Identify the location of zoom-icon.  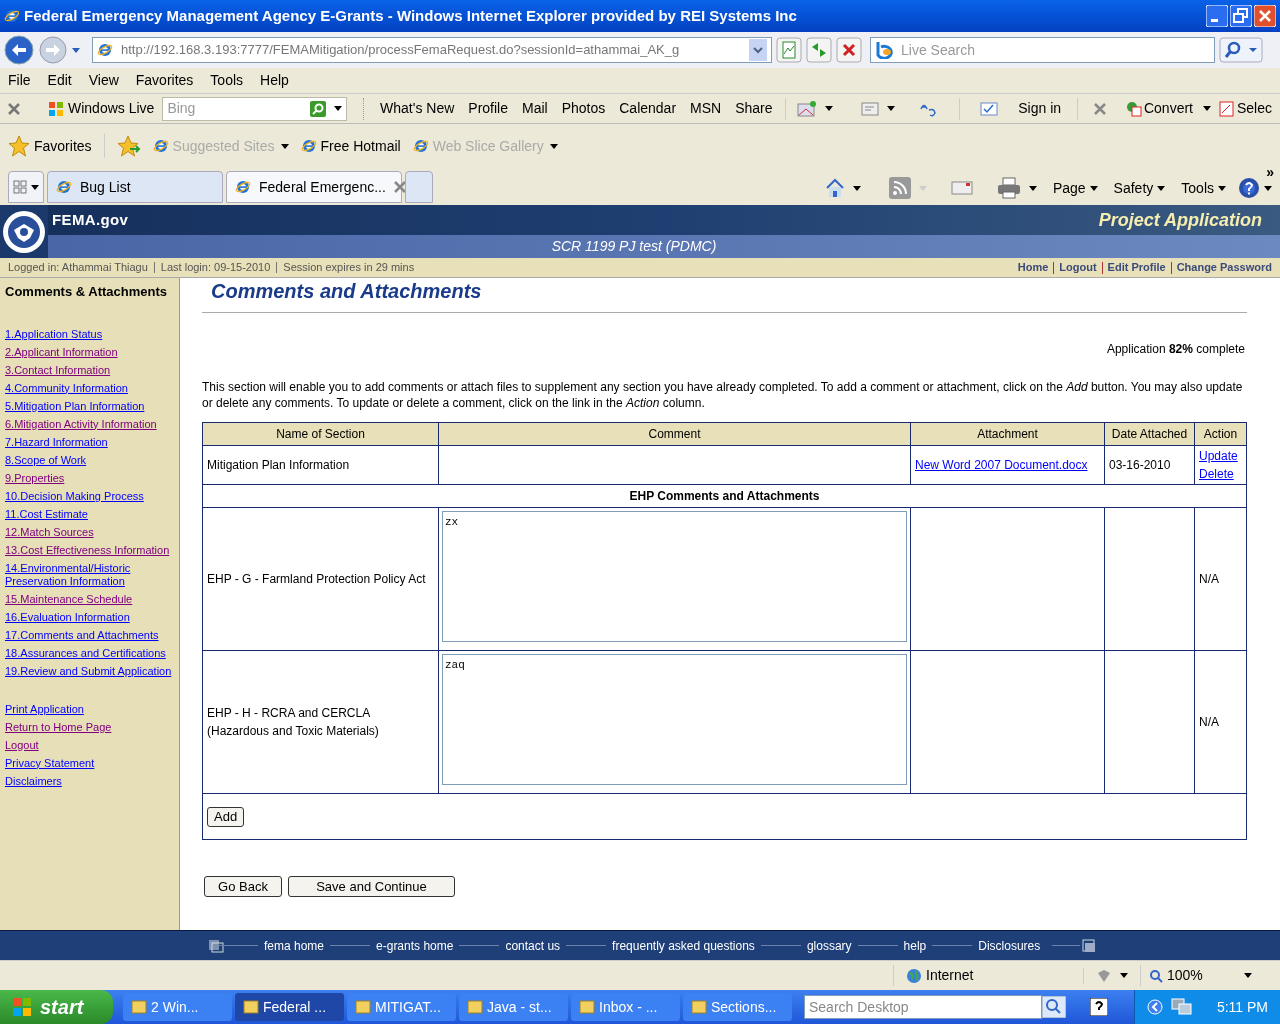
(1156, 975).